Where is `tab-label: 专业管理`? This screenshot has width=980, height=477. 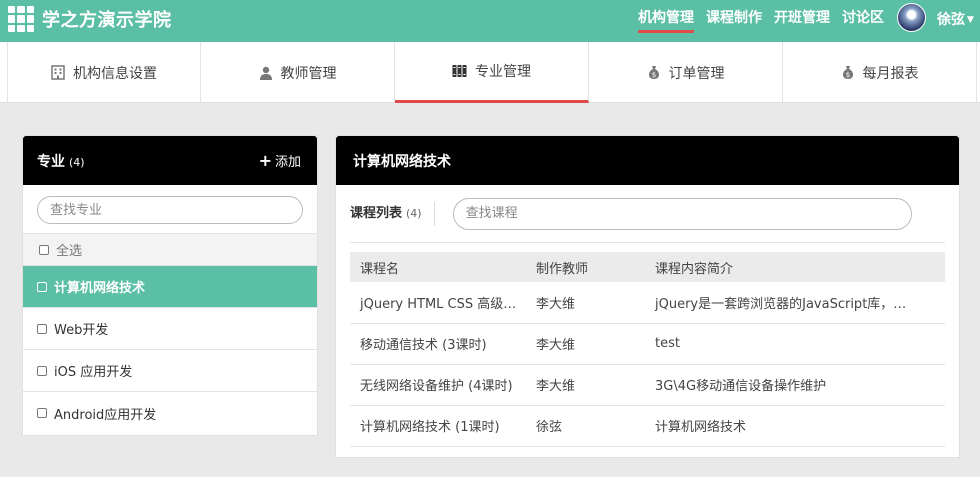 tab-label: 专业管理 is located at coordinates (503, 72).